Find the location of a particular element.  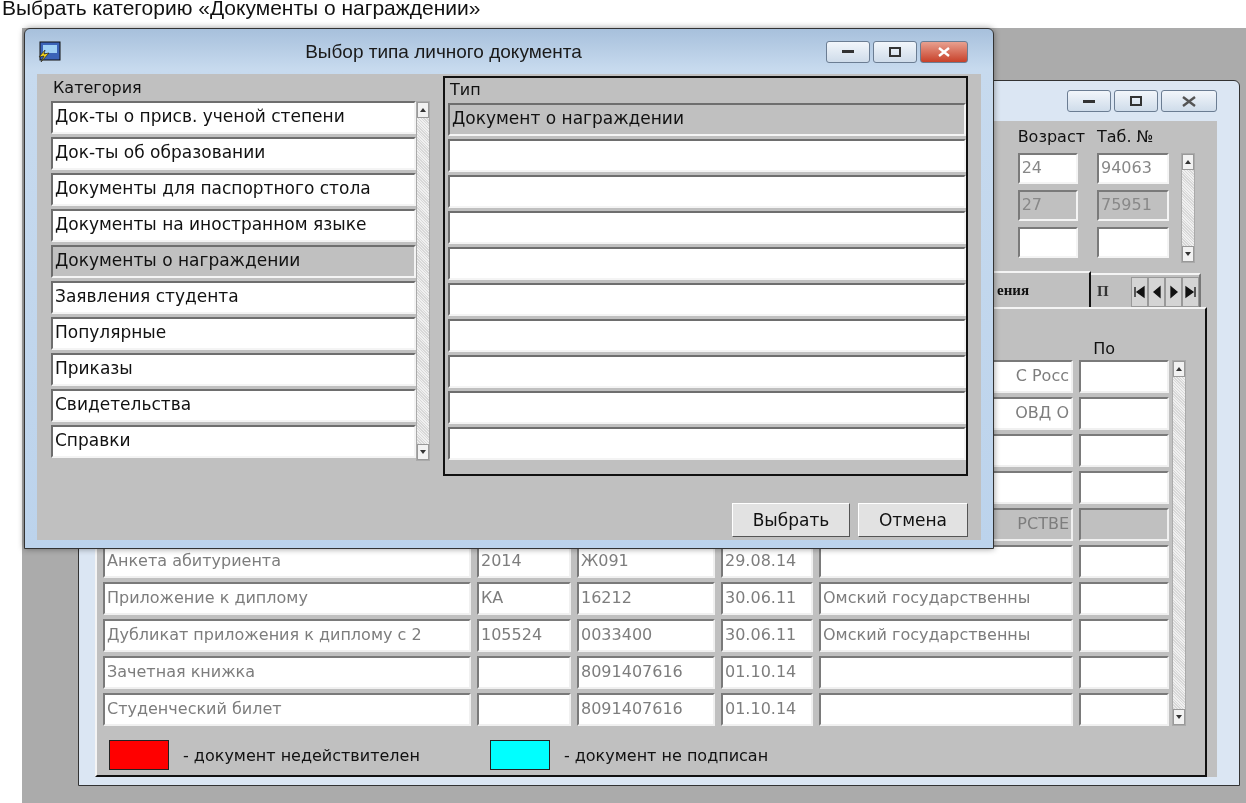

first-icon is located at coordinates (1139, 292).